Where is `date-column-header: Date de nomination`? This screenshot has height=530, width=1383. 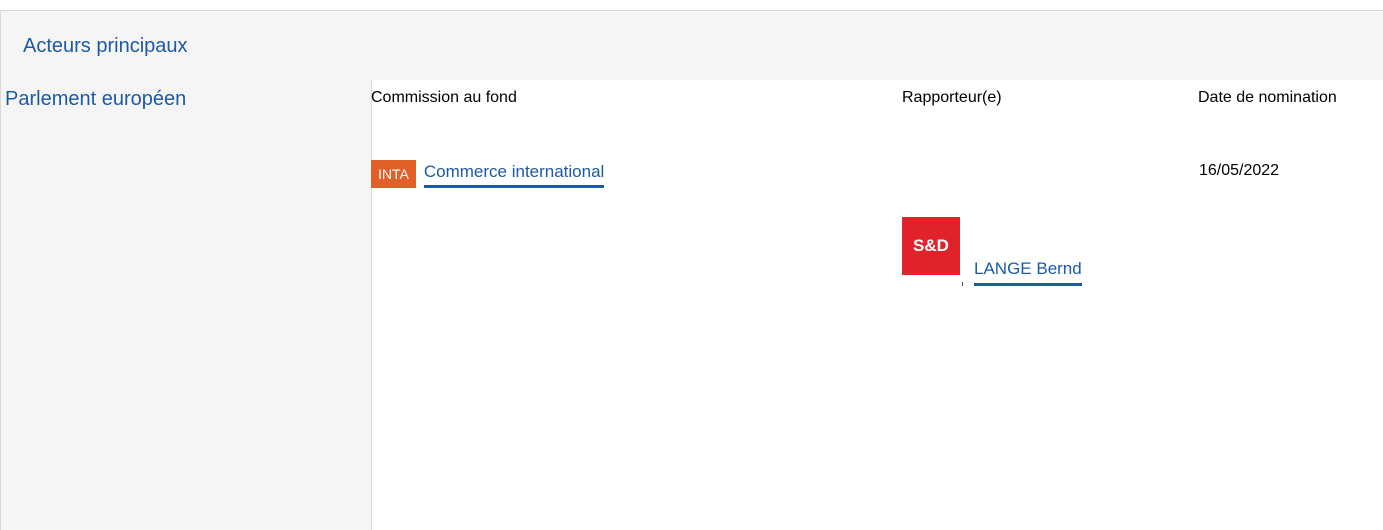
date-column-header: Date de nomination is located at coordinates (1267, 97).